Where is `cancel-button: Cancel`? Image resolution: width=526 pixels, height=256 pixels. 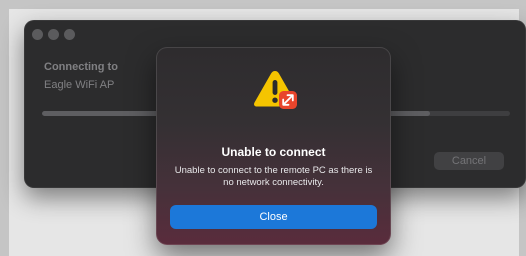 cancel-button: Cancel is located at coordinates (469, 161).